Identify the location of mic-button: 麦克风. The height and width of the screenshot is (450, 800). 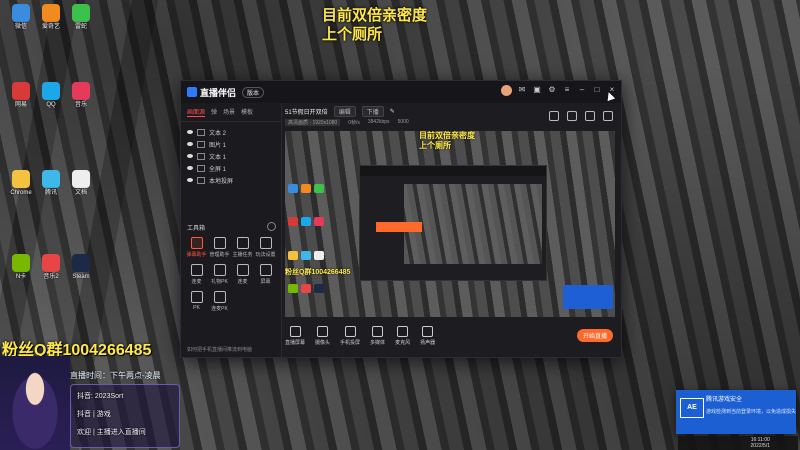
(402, 336).